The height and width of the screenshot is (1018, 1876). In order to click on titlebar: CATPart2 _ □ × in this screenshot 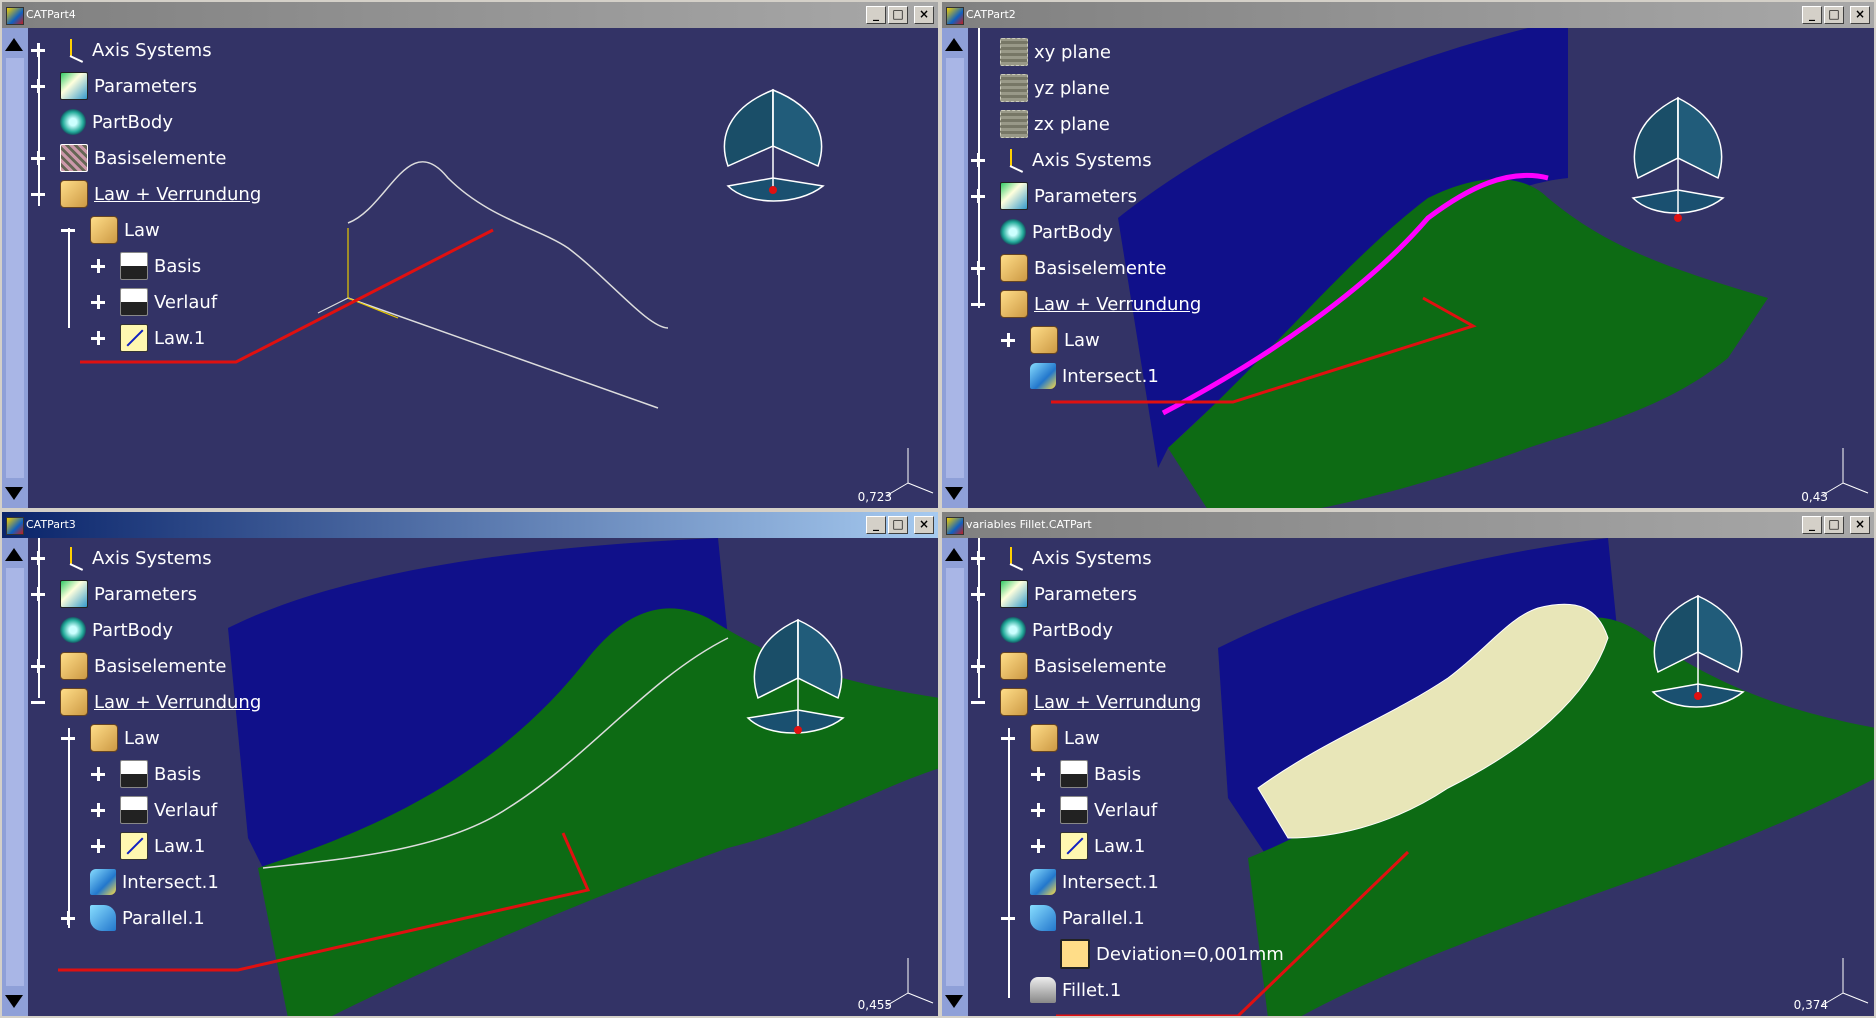, I will do `click(1408, 15)`.